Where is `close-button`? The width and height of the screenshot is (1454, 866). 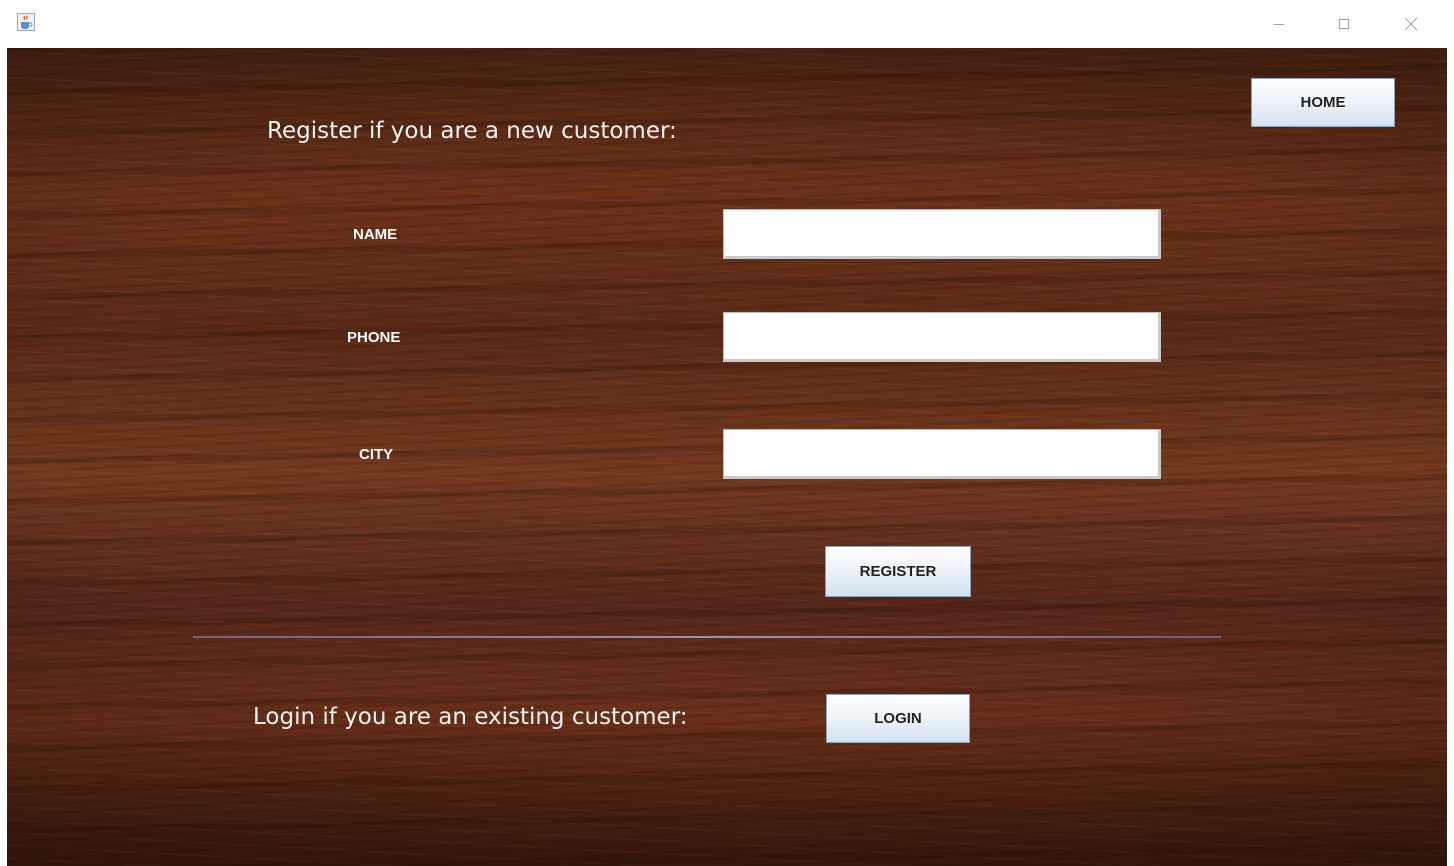 close-button is located at coordinates (1411, 24).